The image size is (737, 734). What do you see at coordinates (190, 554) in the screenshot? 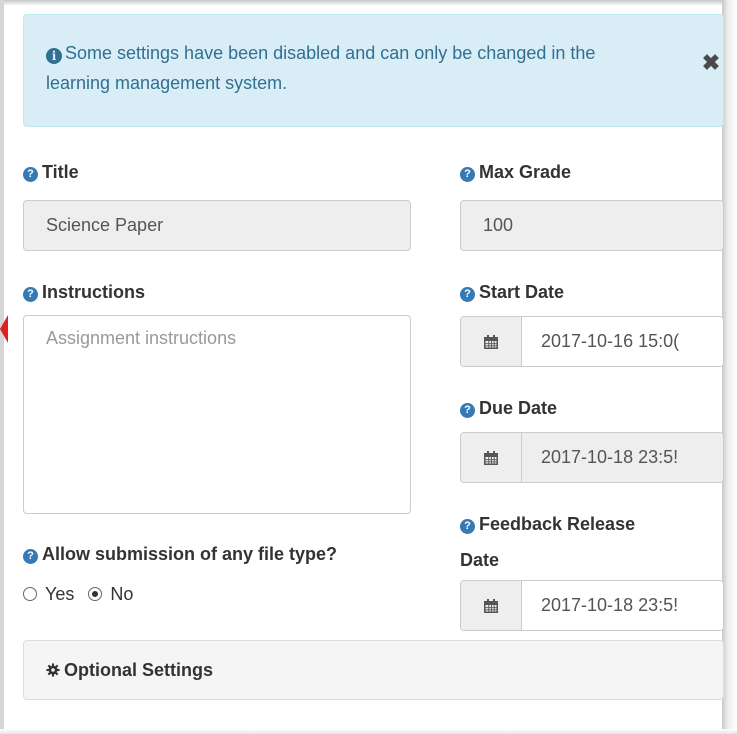
I see `allow-any-file-type-label-text: Allow submission of any file type?` at bounding box center [190, 554].